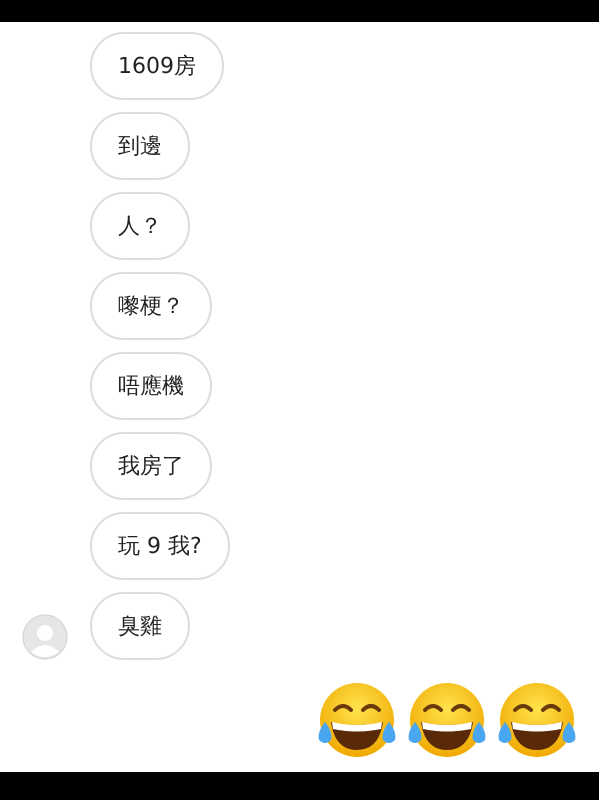  I want to click on avatar-icon, so click(45, 637).